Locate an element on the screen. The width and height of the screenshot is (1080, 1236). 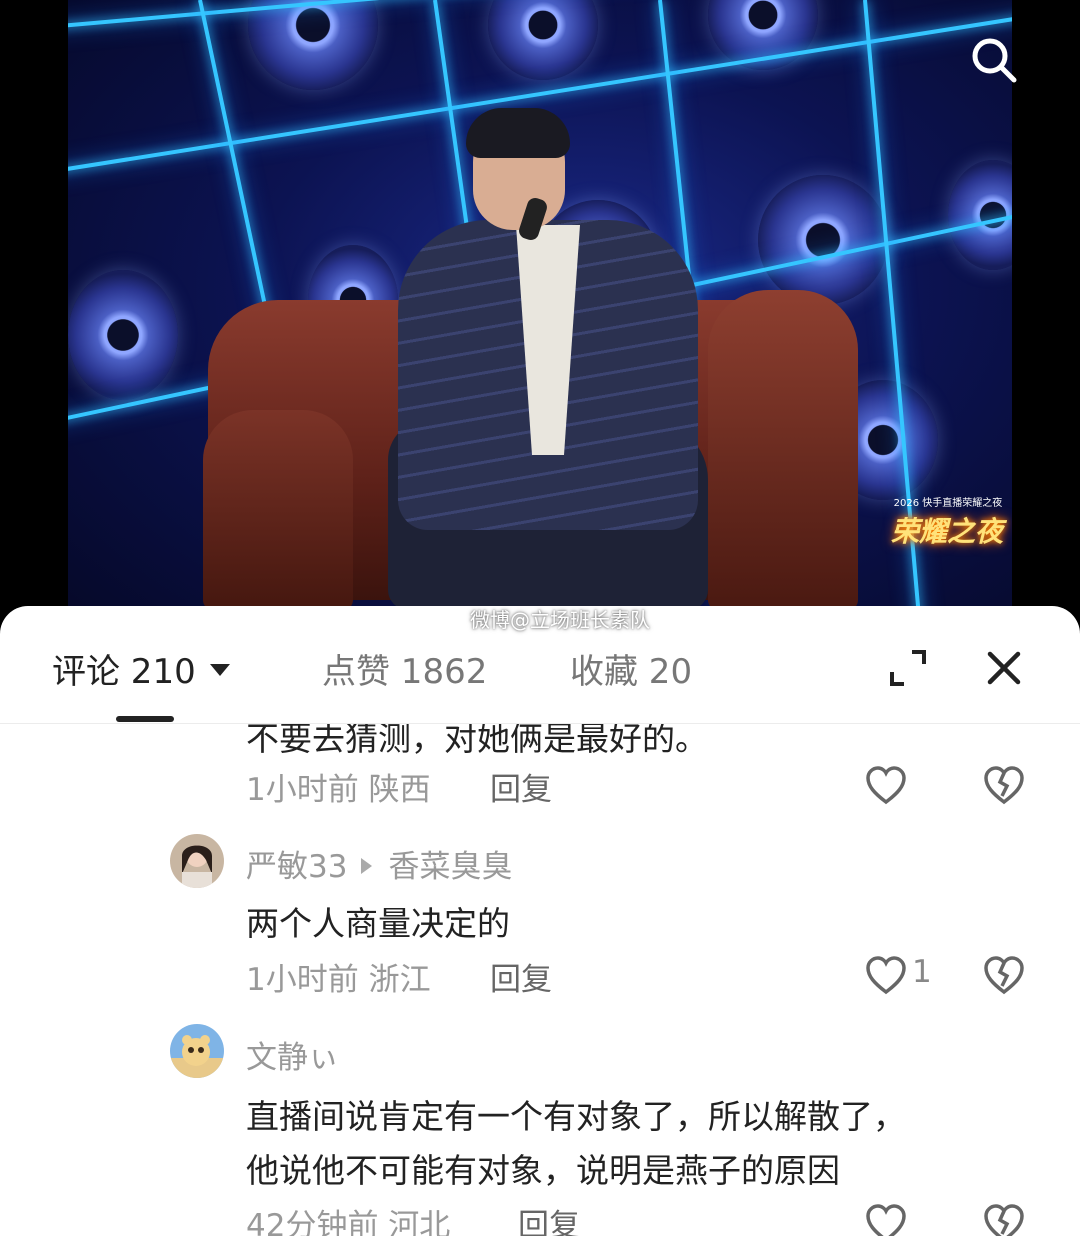
tab-comments: 评论 210 is located at coordinates (141, 668).